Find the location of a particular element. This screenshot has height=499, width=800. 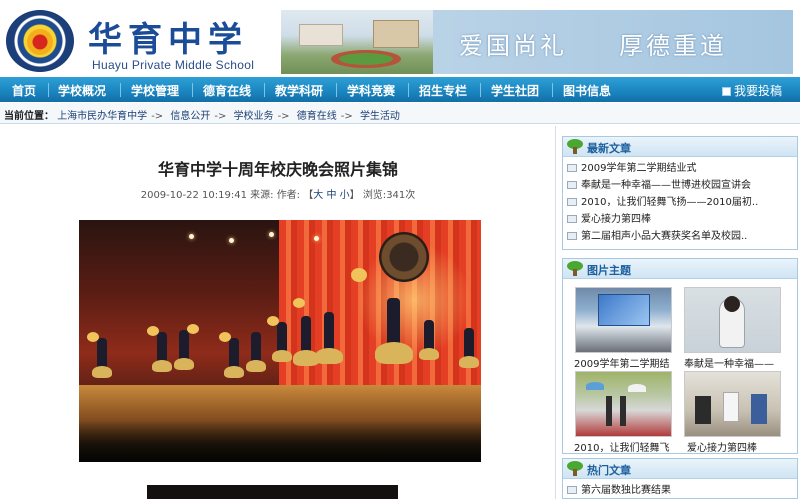

breadcrumb-moral: 德育在线 is located at coordinates (317, 116).